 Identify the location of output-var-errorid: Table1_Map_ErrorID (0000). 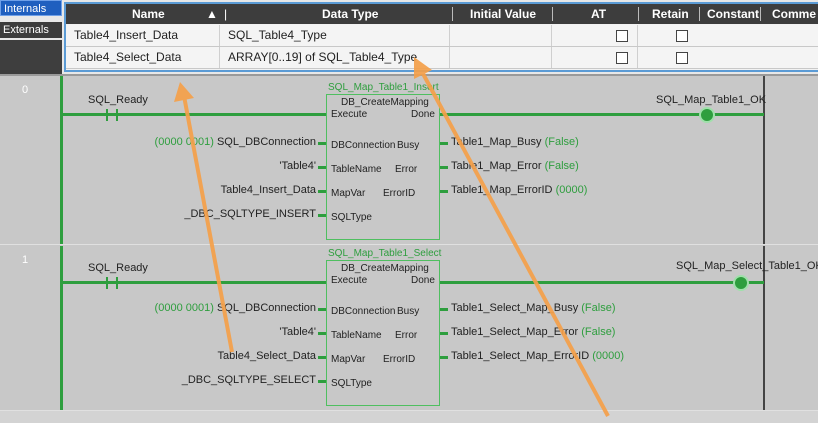
(519, 190).